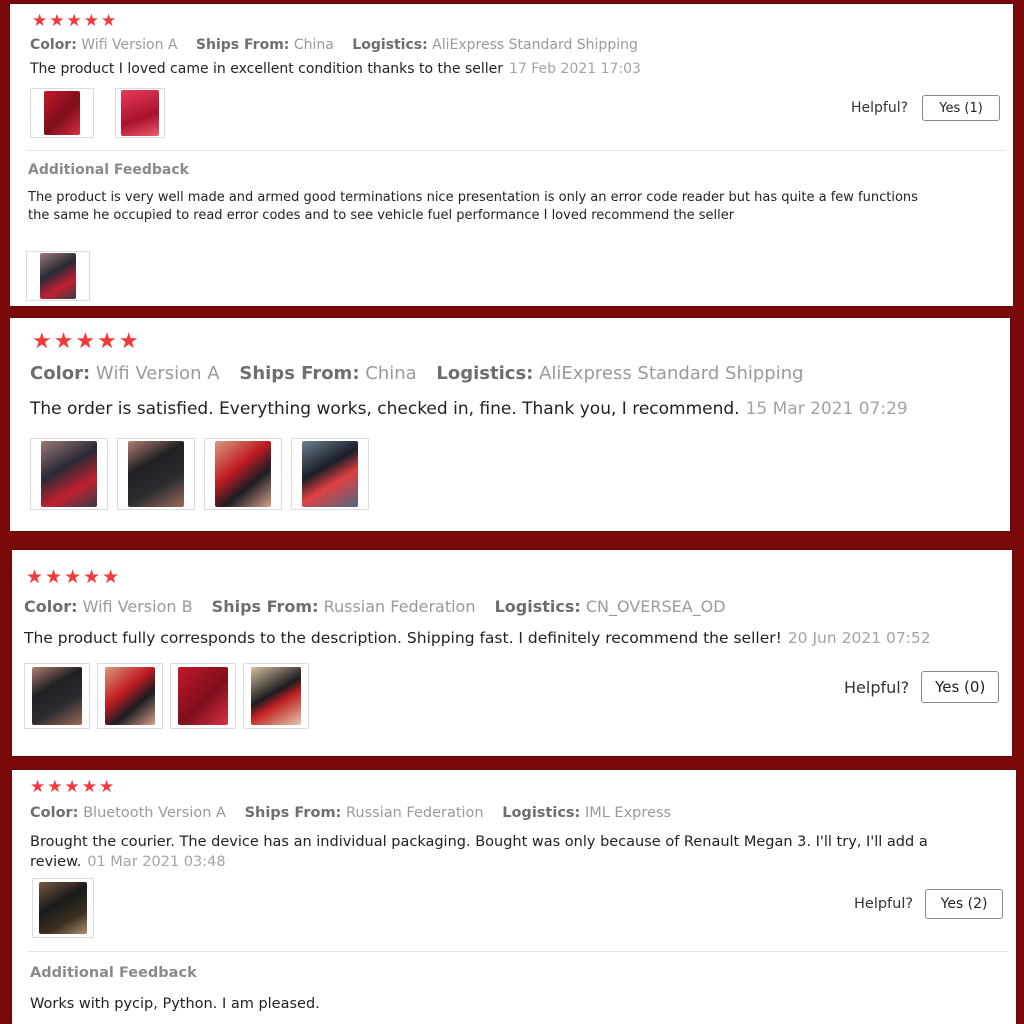  What do you see at coordinates (961, 108) in the screenshot?
I see `helpful-yes-button: Yes (1)` at bounding box center [961, 108].